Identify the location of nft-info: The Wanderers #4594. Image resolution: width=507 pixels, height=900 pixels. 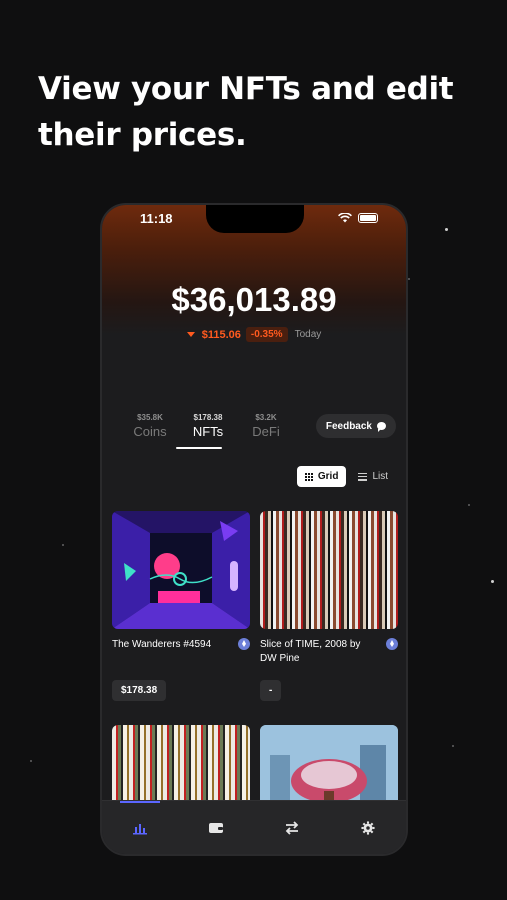
(181, 653).